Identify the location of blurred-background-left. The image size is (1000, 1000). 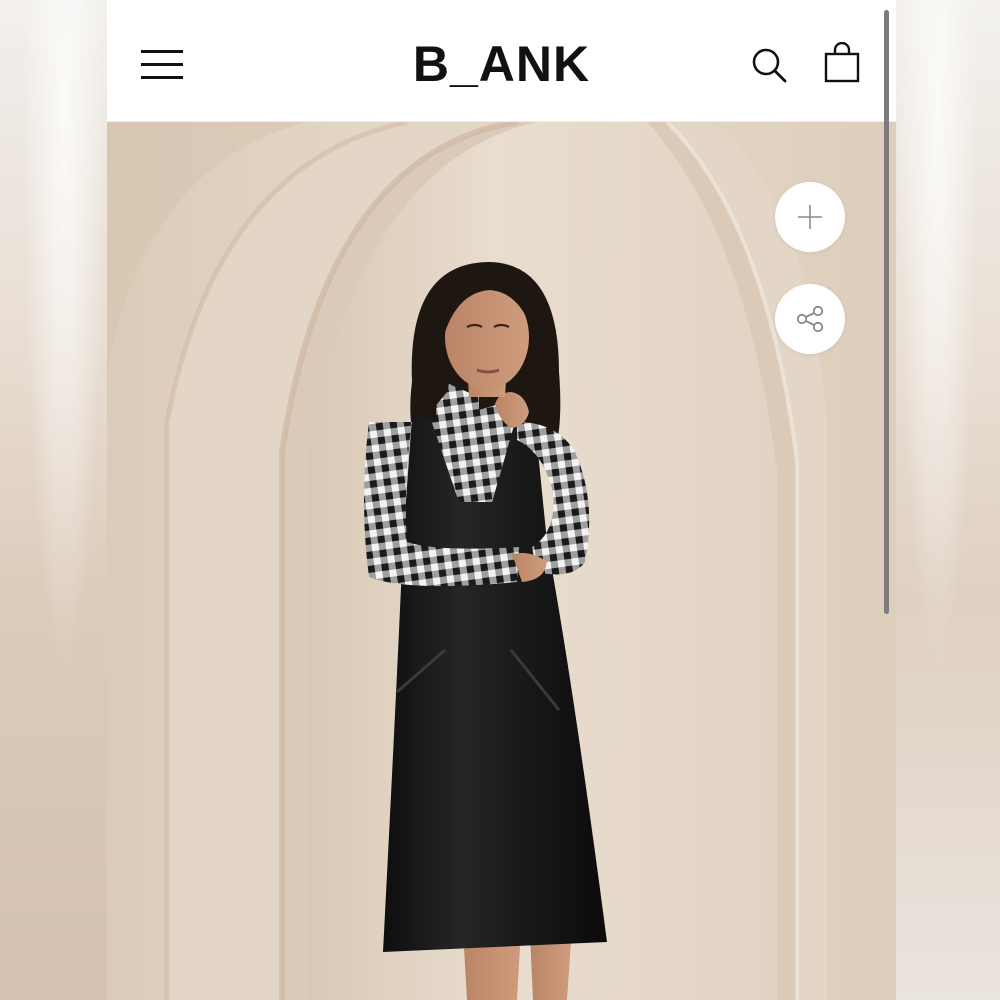
(53, 500).